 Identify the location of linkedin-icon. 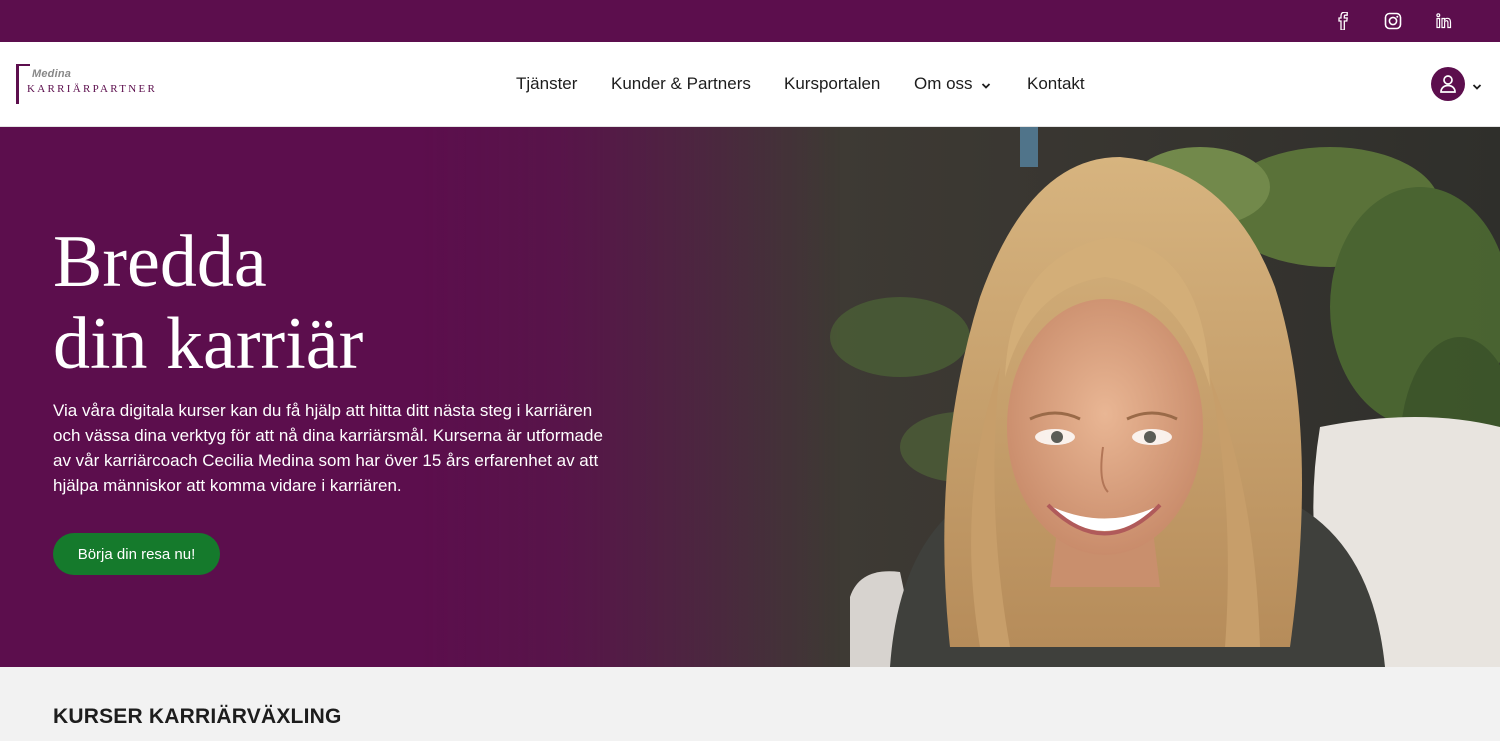
(1444, 21).